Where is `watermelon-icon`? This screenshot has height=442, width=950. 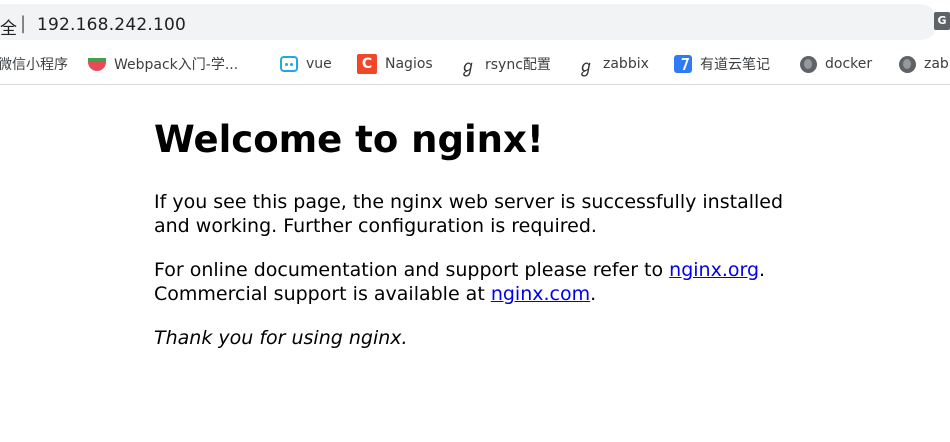
watermelon-icon is located at coordinates (97, 64).